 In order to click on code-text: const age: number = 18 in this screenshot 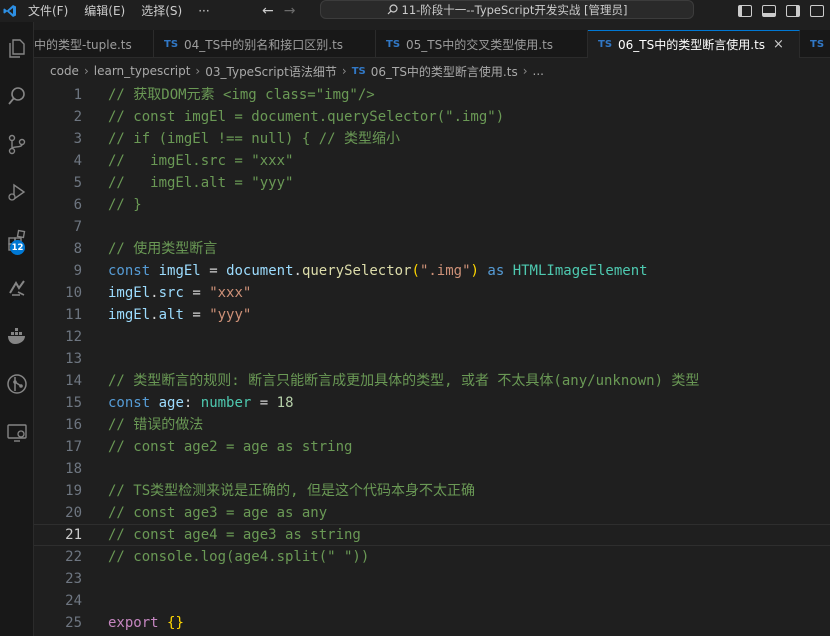, I will do `click(201, 403)`.